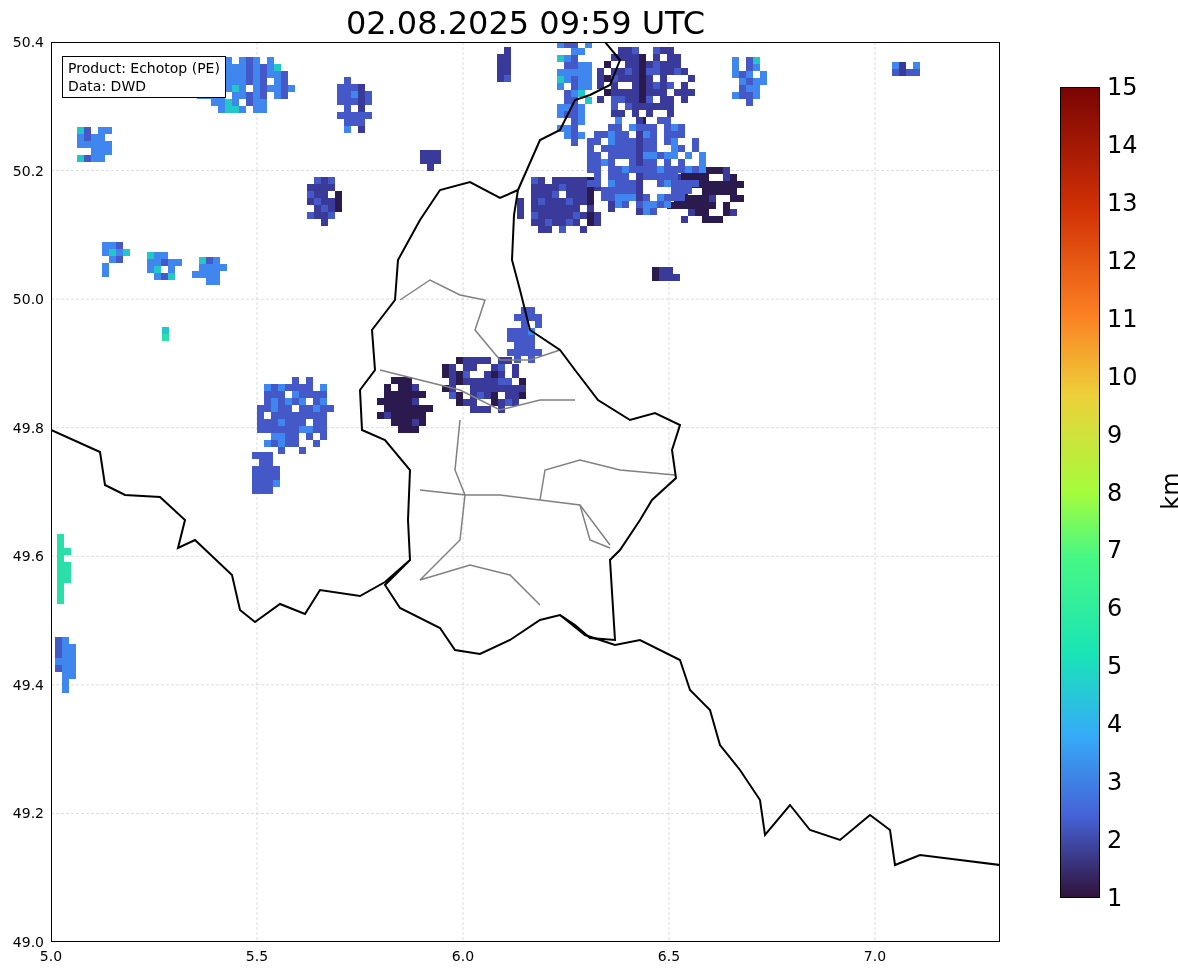  I want to click on legend-text: Data: DWD, so click(107, 86).